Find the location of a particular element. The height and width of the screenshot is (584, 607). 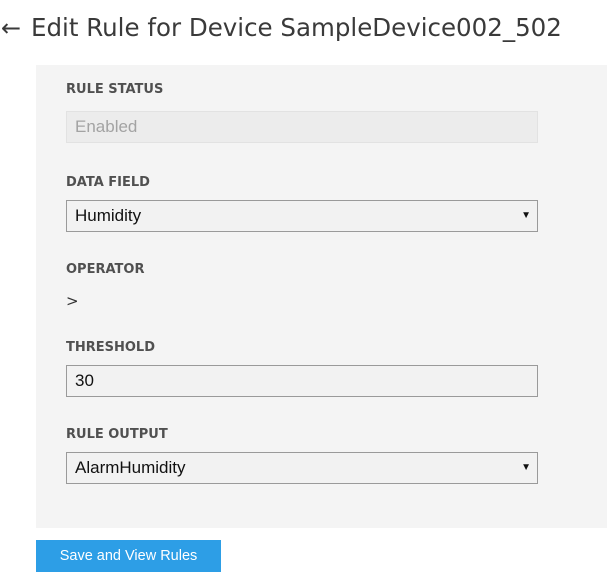

operator-group: OPERATOR > is located at coordinates (302, 286).